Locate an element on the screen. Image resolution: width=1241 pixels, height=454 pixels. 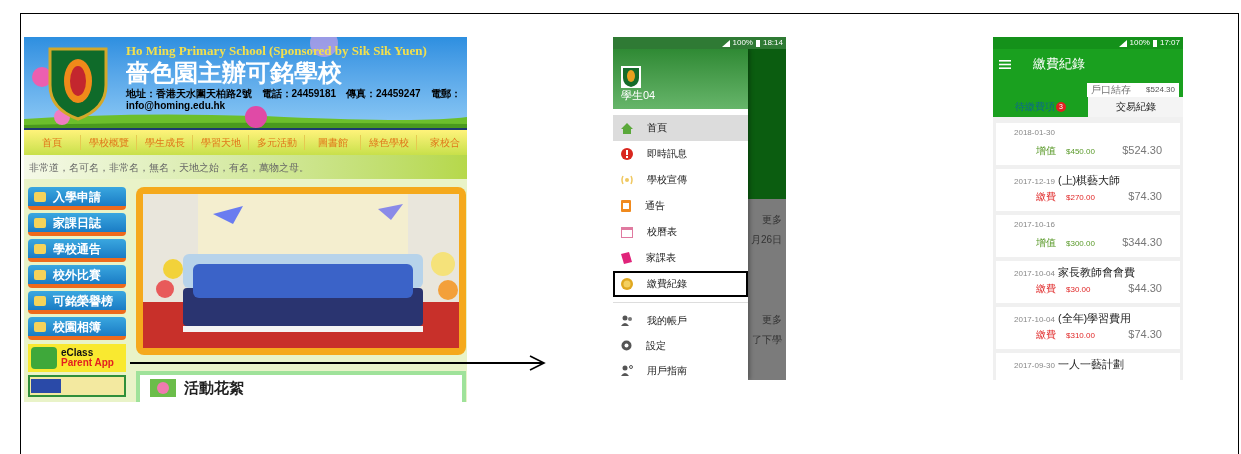
status-time: 18:14 is located at coordinates (772, 43).